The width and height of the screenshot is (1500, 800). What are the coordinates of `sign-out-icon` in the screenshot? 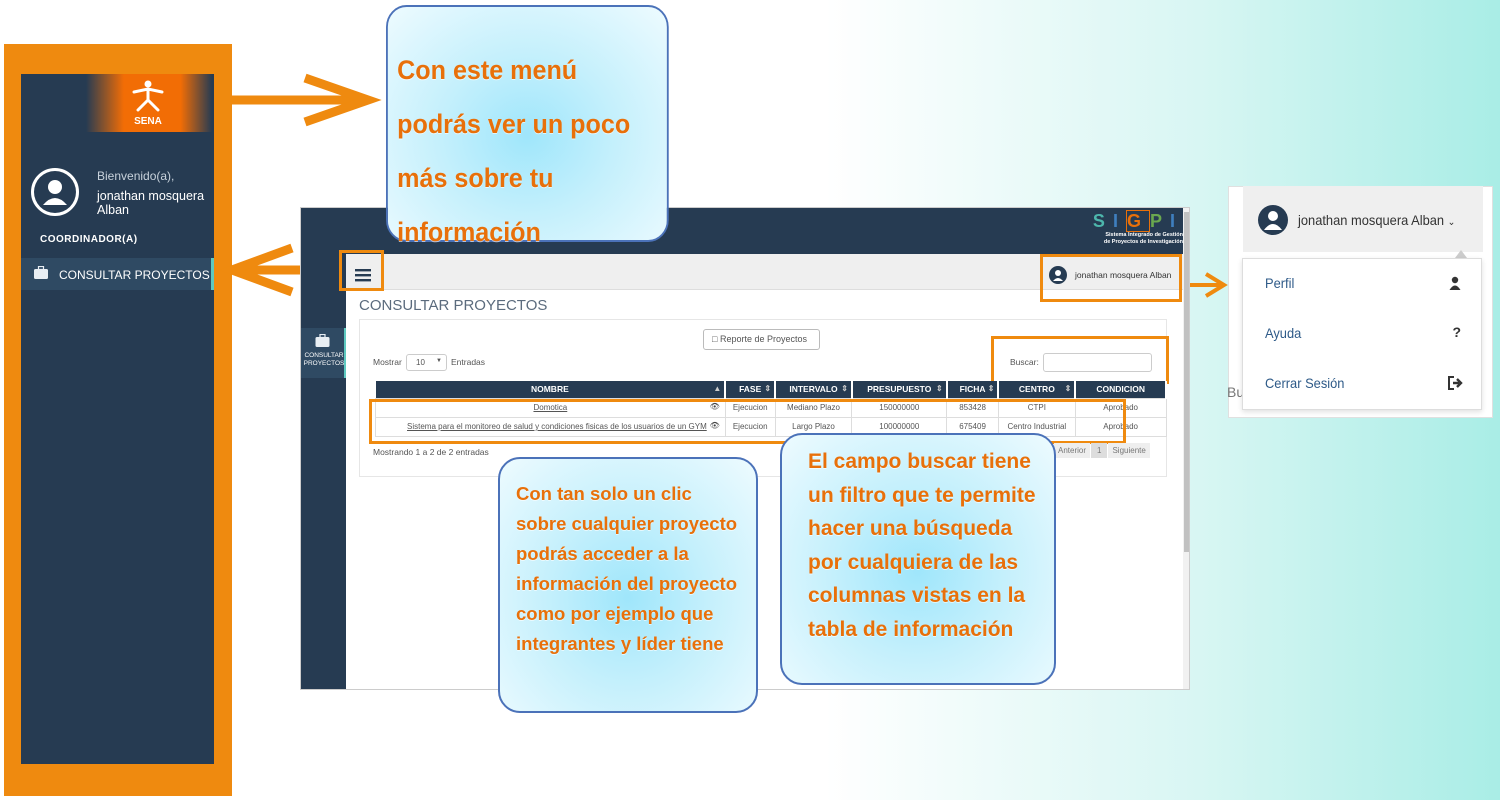 It's located at (1455, 383).